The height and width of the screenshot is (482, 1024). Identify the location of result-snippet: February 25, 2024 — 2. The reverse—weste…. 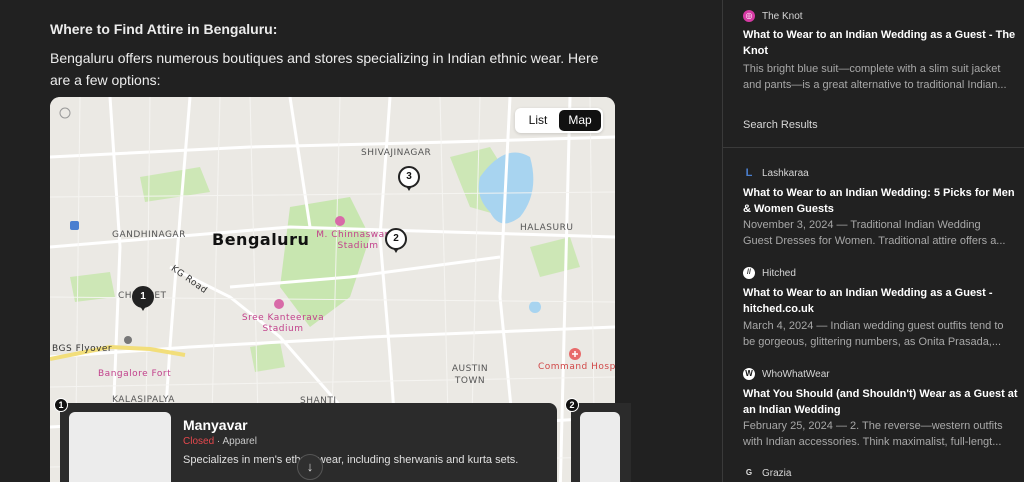
(873, 426).